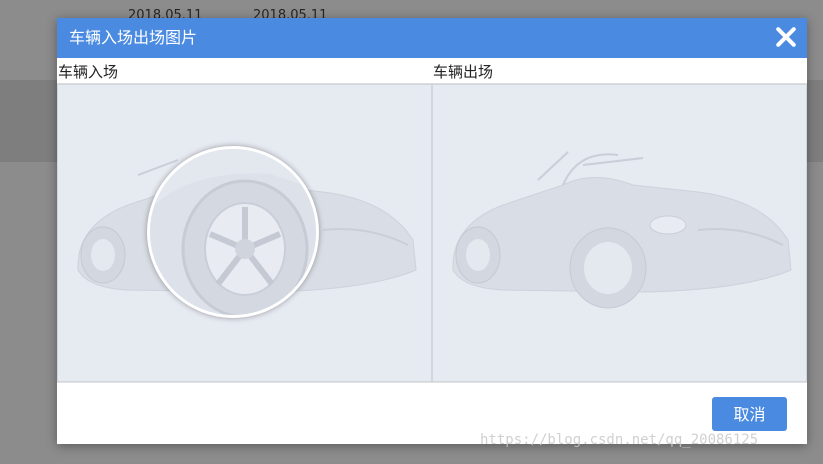 This screenshot has height=464, width=823. Describe the element at coordinates (133, 37) in the screenshot. I see `dialog-title: 车辆入场出场图片` at that location.